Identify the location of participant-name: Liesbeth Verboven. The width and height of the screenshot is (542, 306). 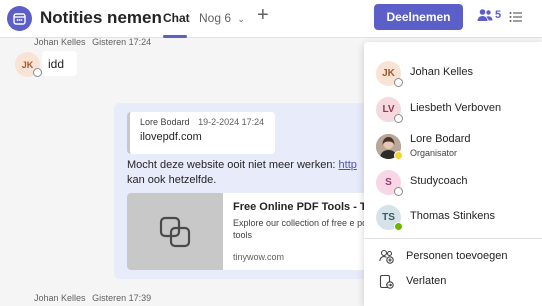
(456, 108).